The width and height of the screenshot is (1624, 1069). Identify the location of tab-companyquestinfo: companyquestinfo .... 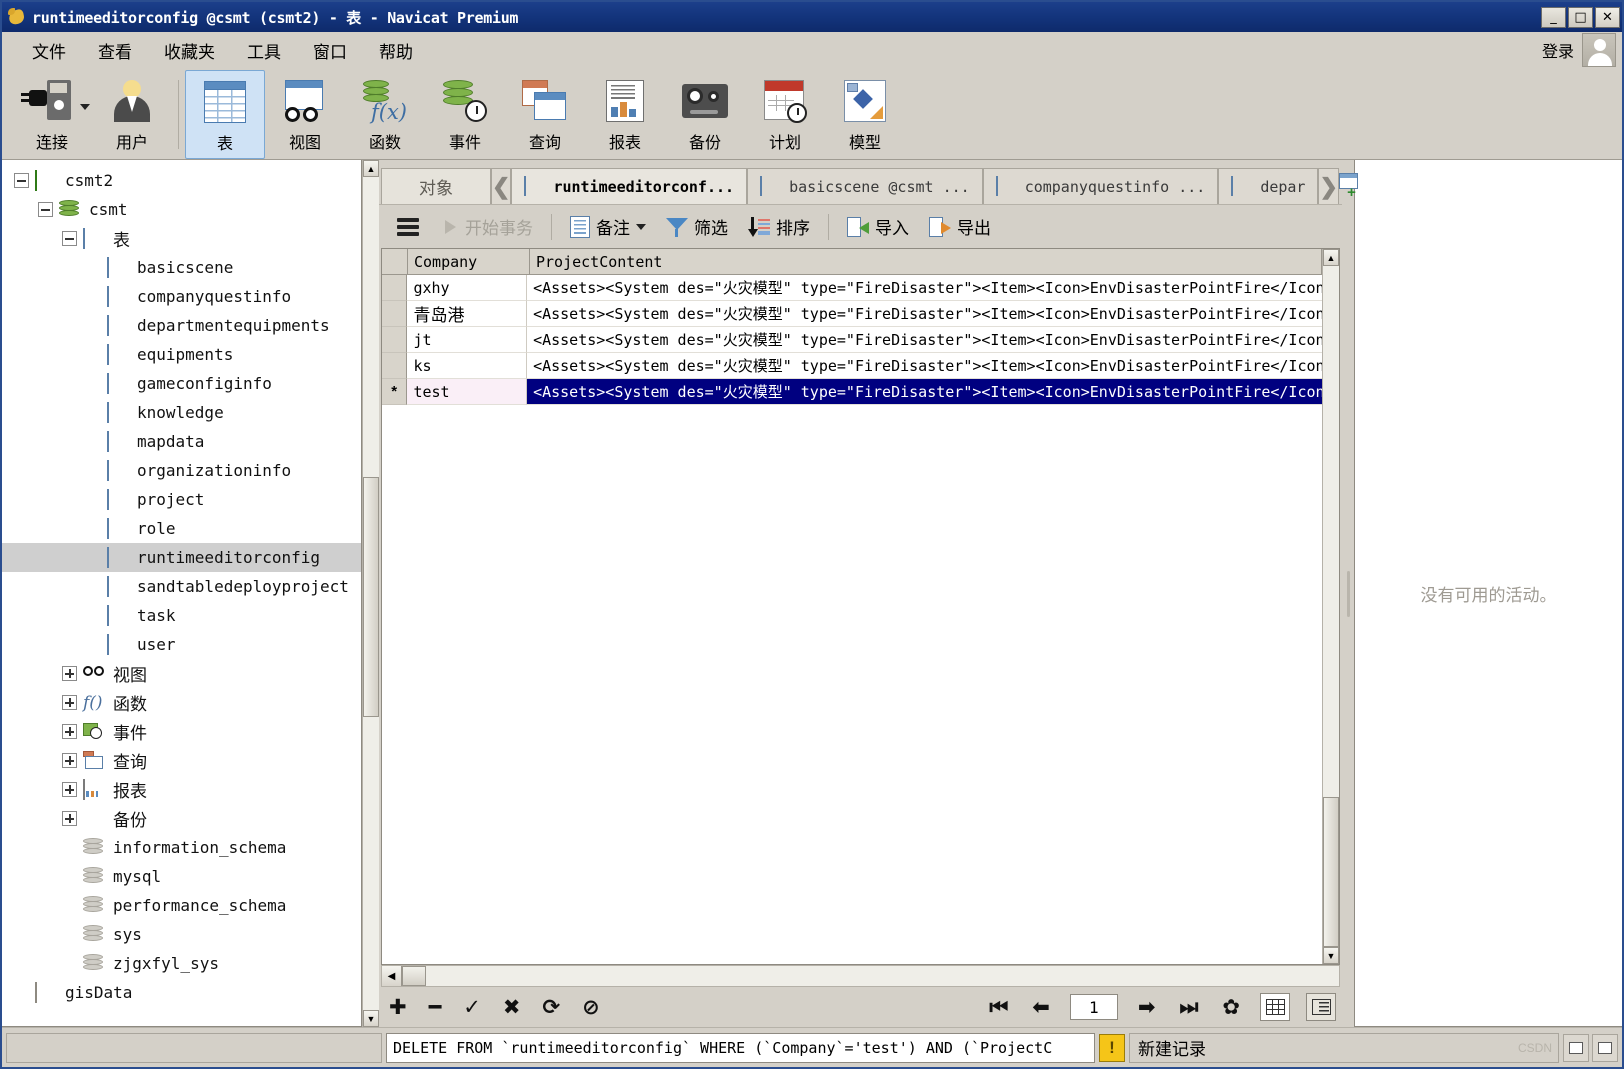
(1100, 186).